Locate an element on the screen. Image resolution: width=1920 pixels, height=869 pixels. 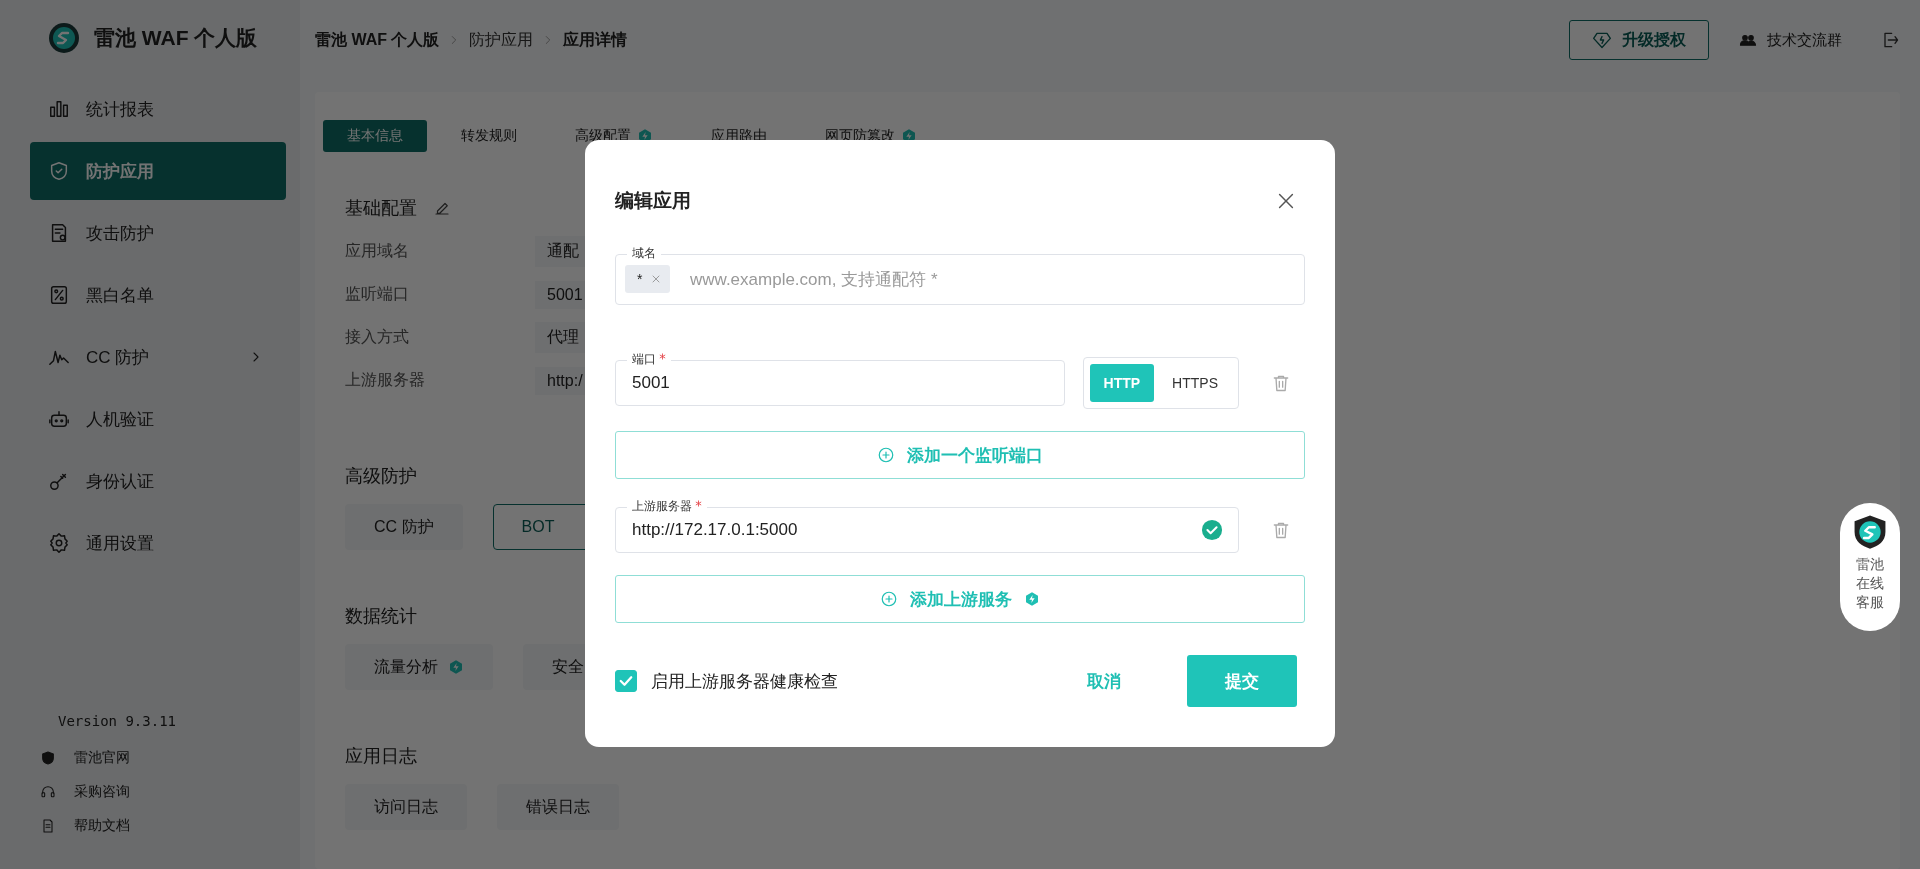
breadcrumb-item: 应用详情 is located at coordinates (595, 39).